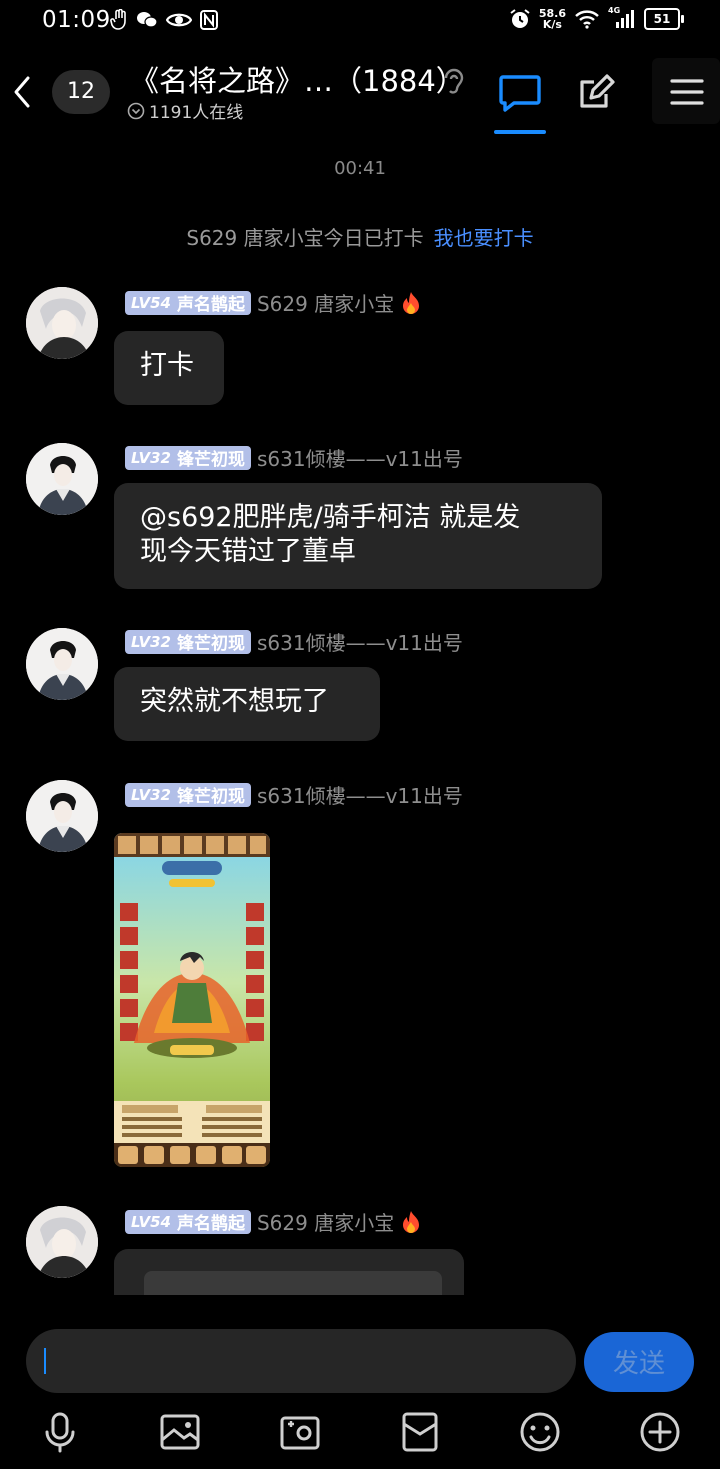 The width and height of the screenshot is (720, 1469). I want to click on checkin-link: 我也要打卡, so click(484, 238).